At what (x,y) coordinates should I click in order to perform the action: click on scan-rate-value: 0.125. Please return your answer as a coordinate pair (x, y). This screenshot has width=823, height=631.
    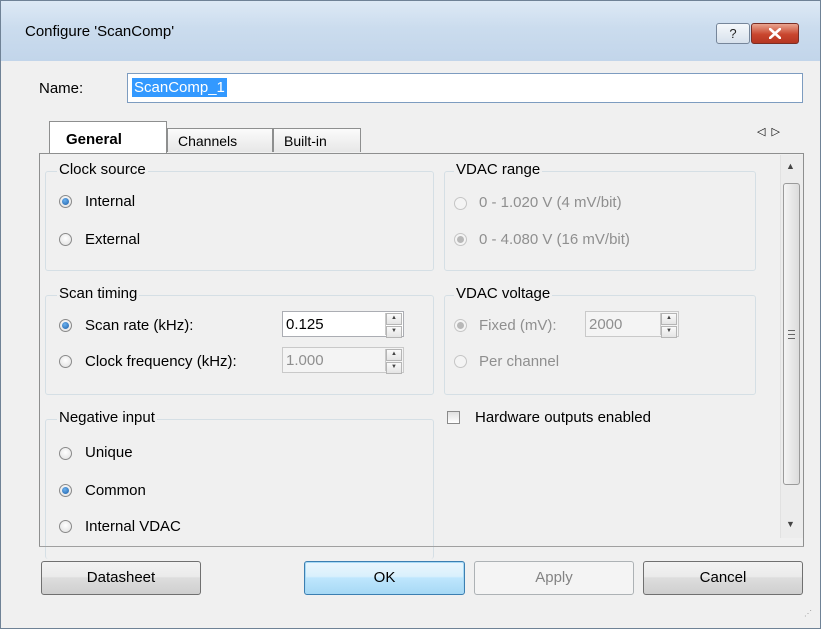
    Looking at the image, I should click on (305, 324).